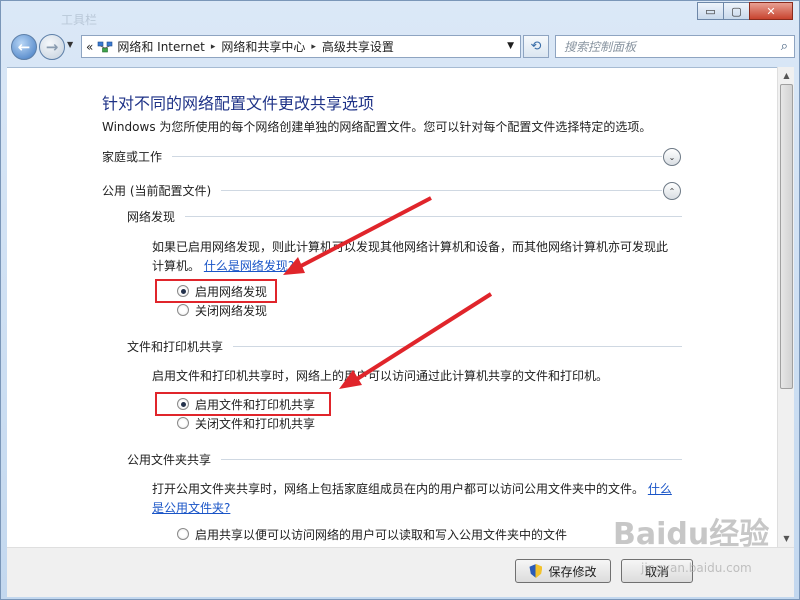 The height and width of the screenshot is (600, 800). I want to click on scroll-up-icon: ▲, so click(786, 75).